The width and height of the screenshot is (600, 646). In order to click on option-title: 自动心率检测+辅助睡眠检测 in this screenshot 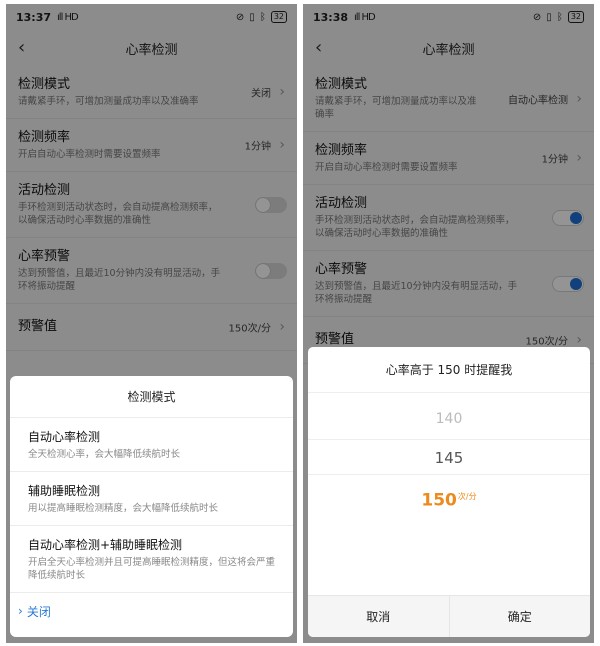, I will do `click(105, 545)`.